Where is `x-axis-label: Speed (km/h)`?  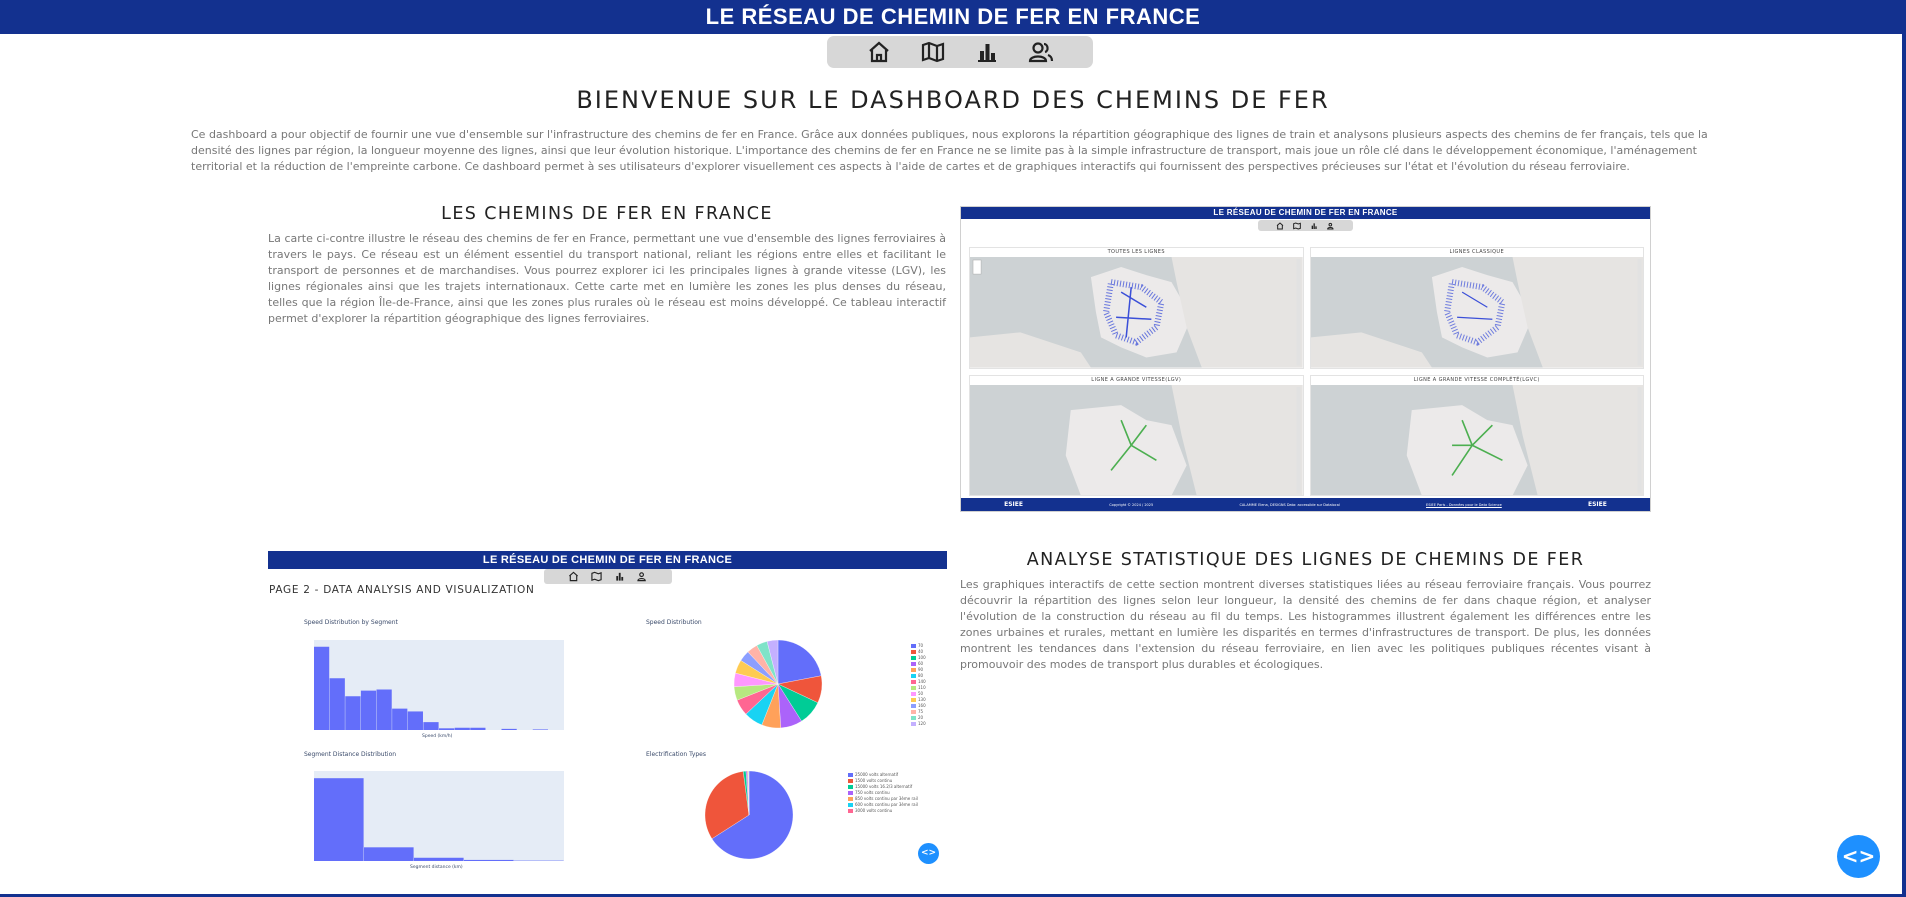 x-axis-label: Speed (km/h) is located at coordinates (437, 736).